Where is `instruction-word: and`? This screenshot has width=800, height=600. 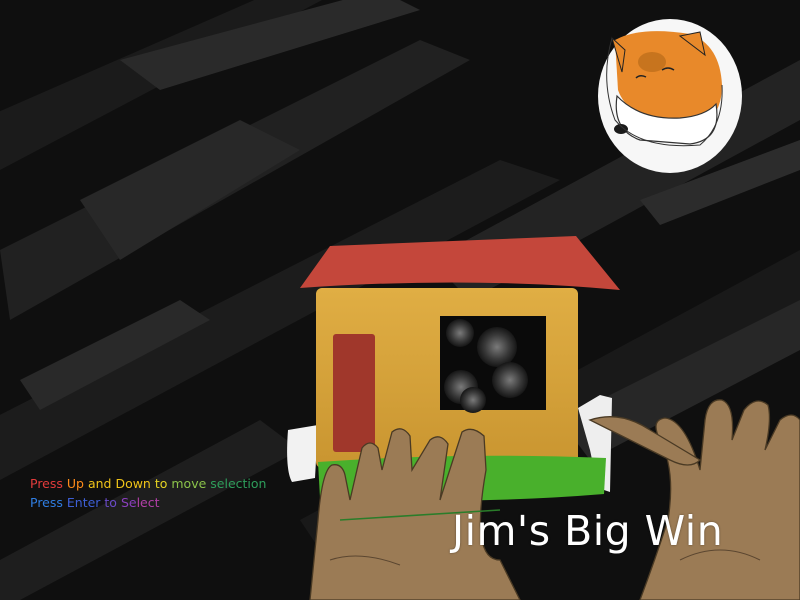
instruction-word: and is located at coordinates (101, 483).